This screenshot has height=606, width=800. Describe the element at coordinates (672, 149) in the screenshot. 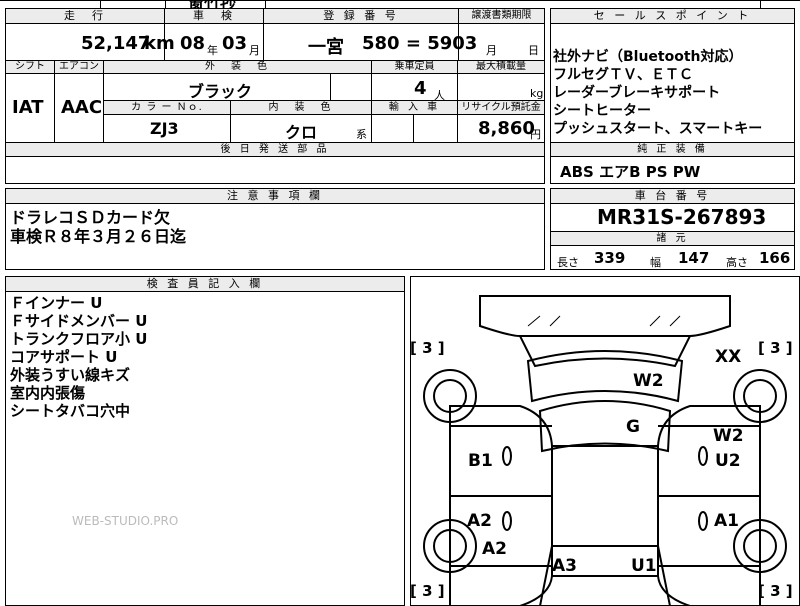

I see `genuine-equipment-header: 純 正 装 備` at that location.